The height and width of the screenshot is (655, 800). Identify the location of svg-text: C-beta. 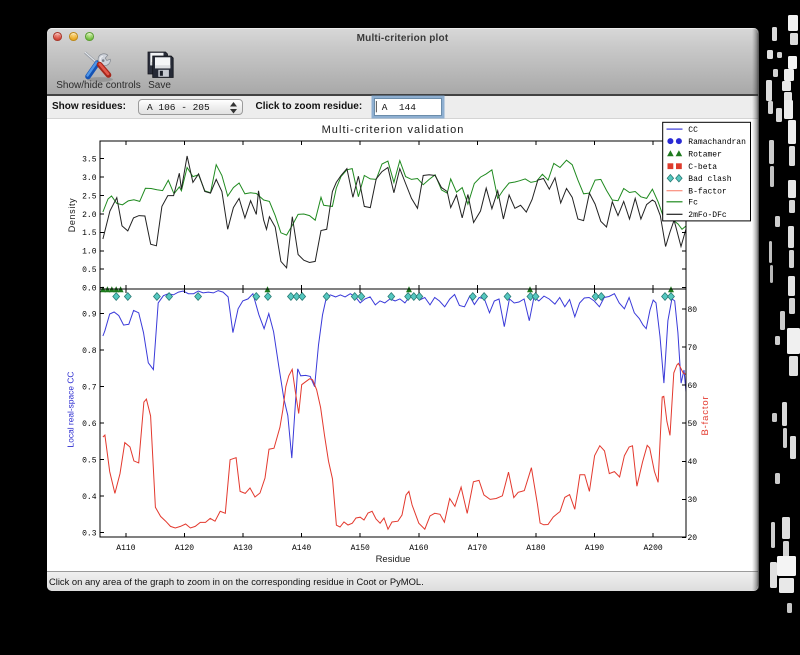
(702, 167).